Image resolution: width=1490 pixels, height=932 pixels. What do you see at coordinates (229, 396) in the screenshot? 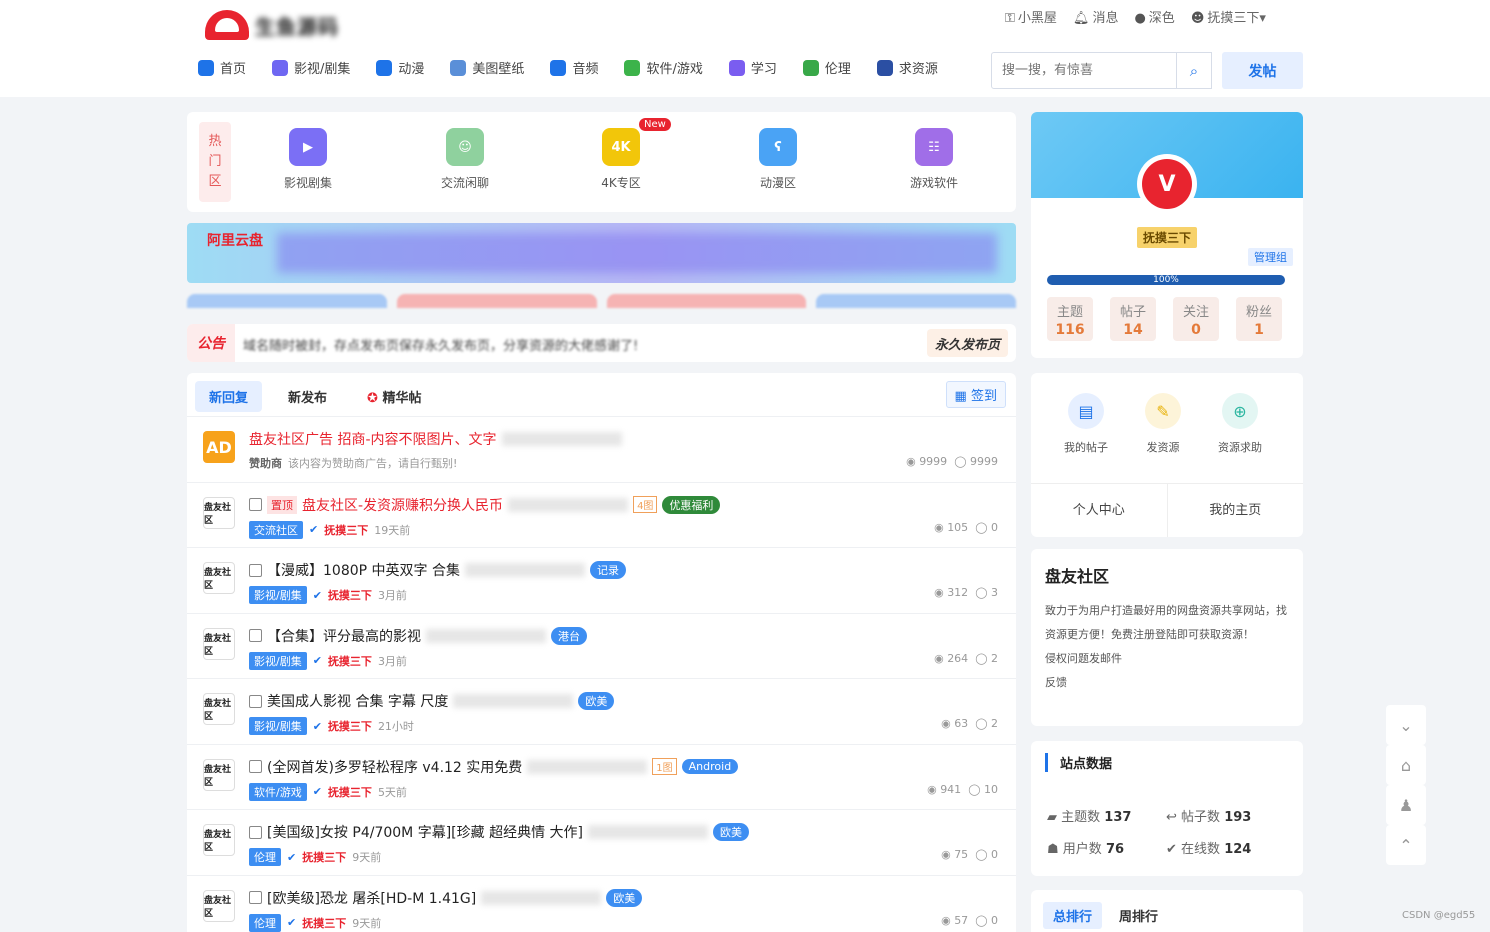
I see `tab-new-reply: 新回复` at bounding box center [229, 396].